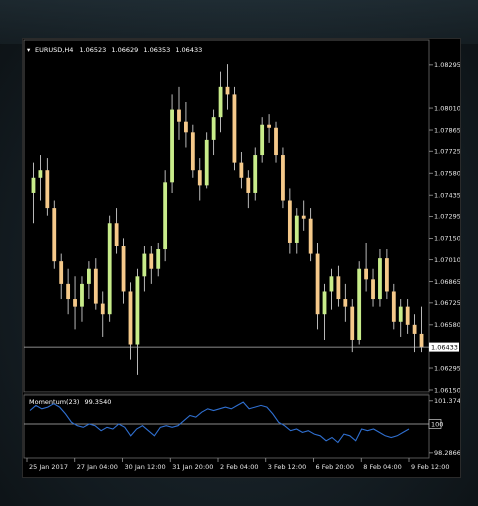  What do you see at coordinates (447, 260) in the screenshot?
I see `price-axis-label: 1.07010` at bounding box center [447, 260].